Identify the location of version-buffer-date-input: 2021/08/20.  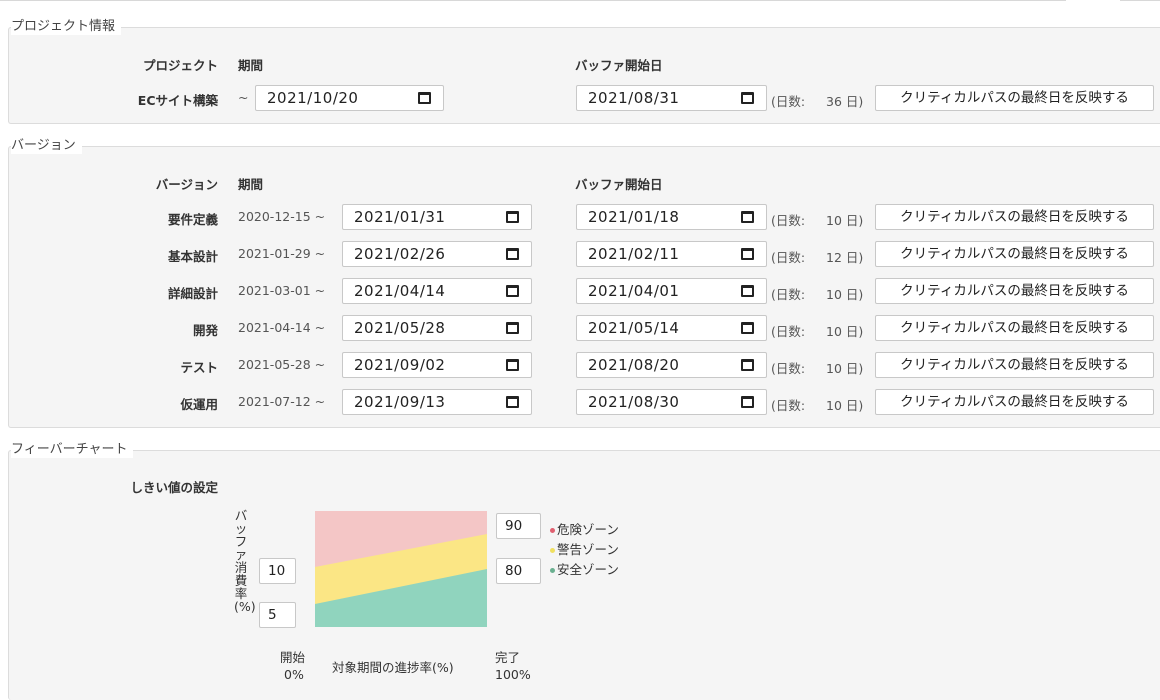
(671, 365).